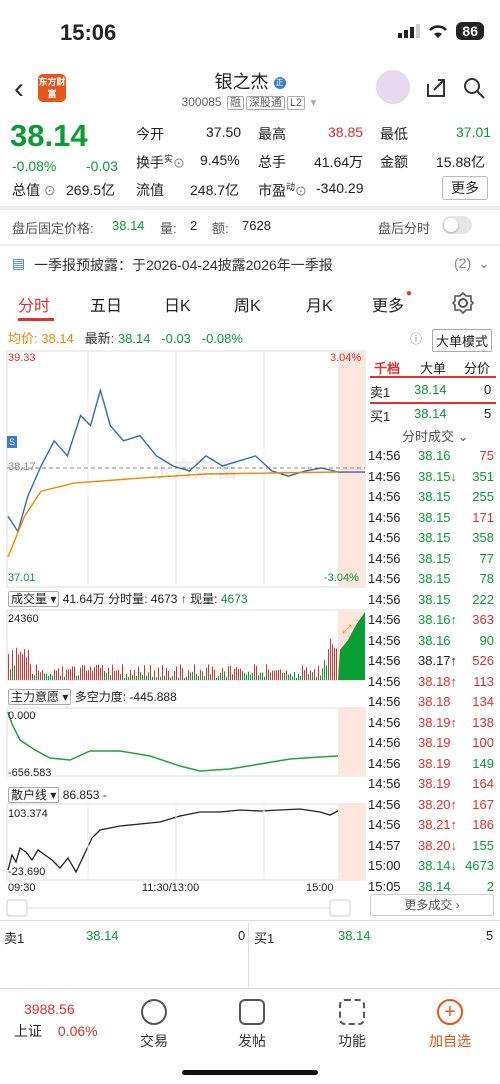 This screenshot has width=500, height=1084. Describe the element at coordinates (183, 265) in the screenshot. I see `notice-text: 一季报预披露：于2026-04-24披露2026年一季报` at that location.